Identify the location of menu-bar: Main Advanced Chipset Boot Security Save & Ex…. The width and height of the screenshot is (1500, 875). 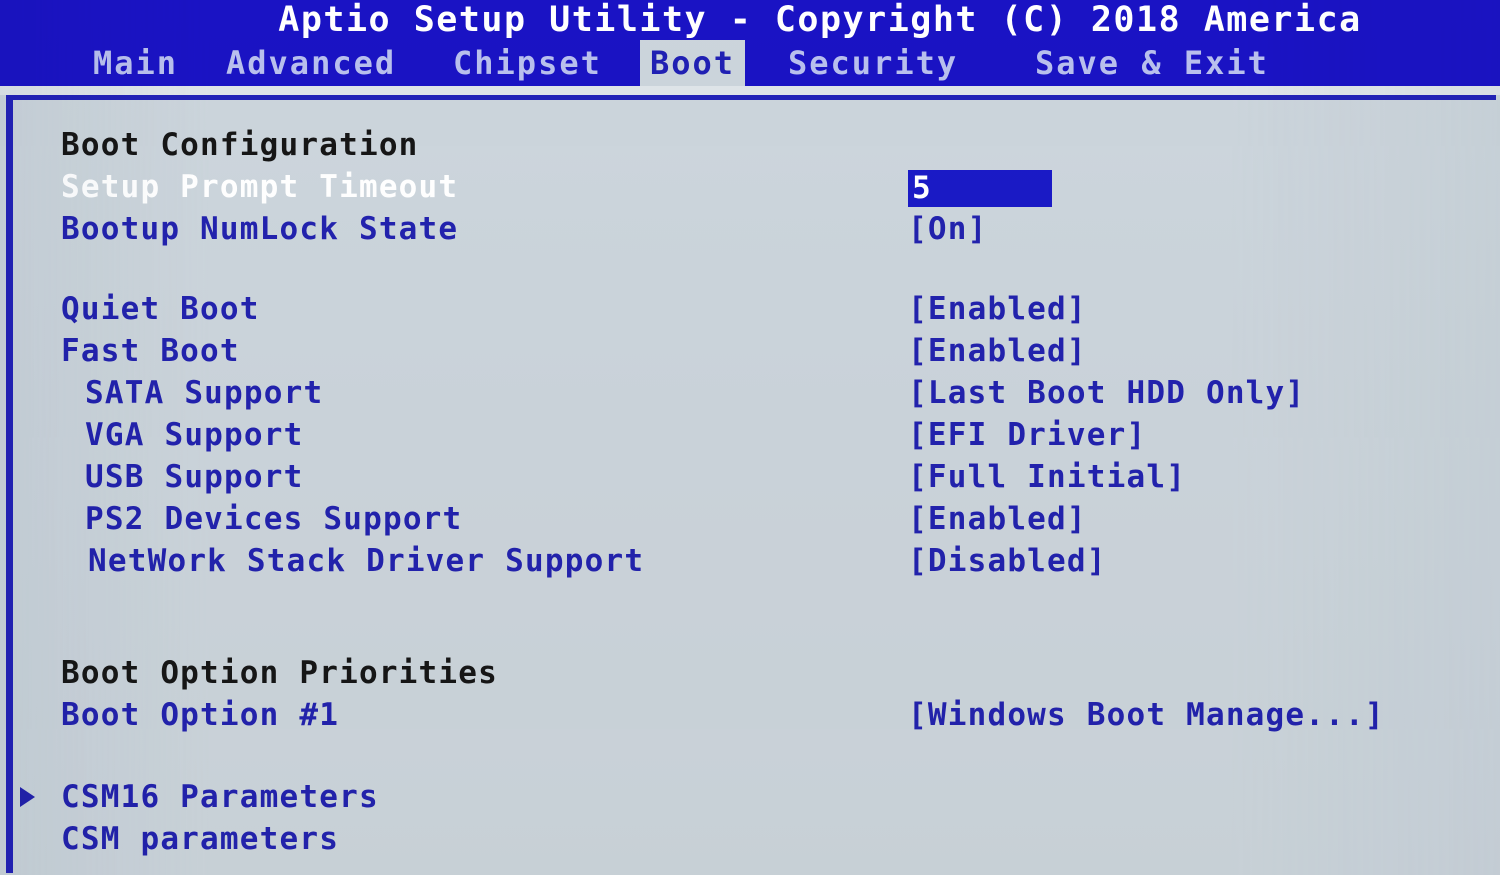
(750, 63).